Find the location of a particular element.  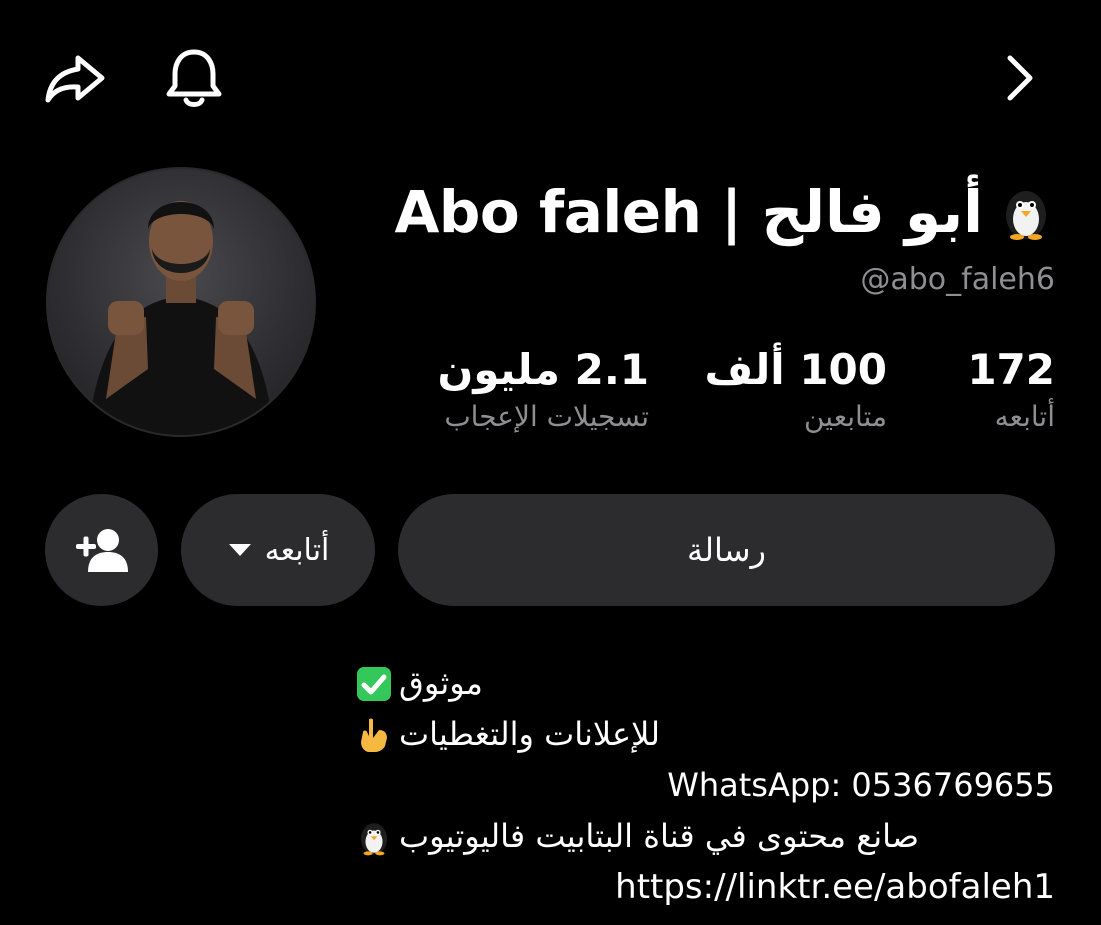

notifications-button is located at coordinates (194, 78).